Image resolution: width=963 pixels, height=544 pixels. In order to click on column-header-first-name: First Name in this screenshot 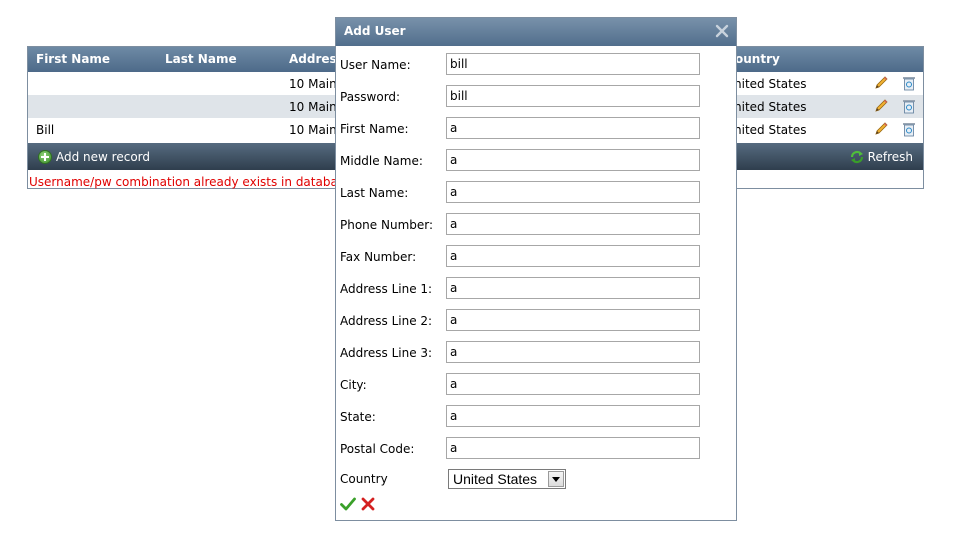, I will do `click(73, 59)`.